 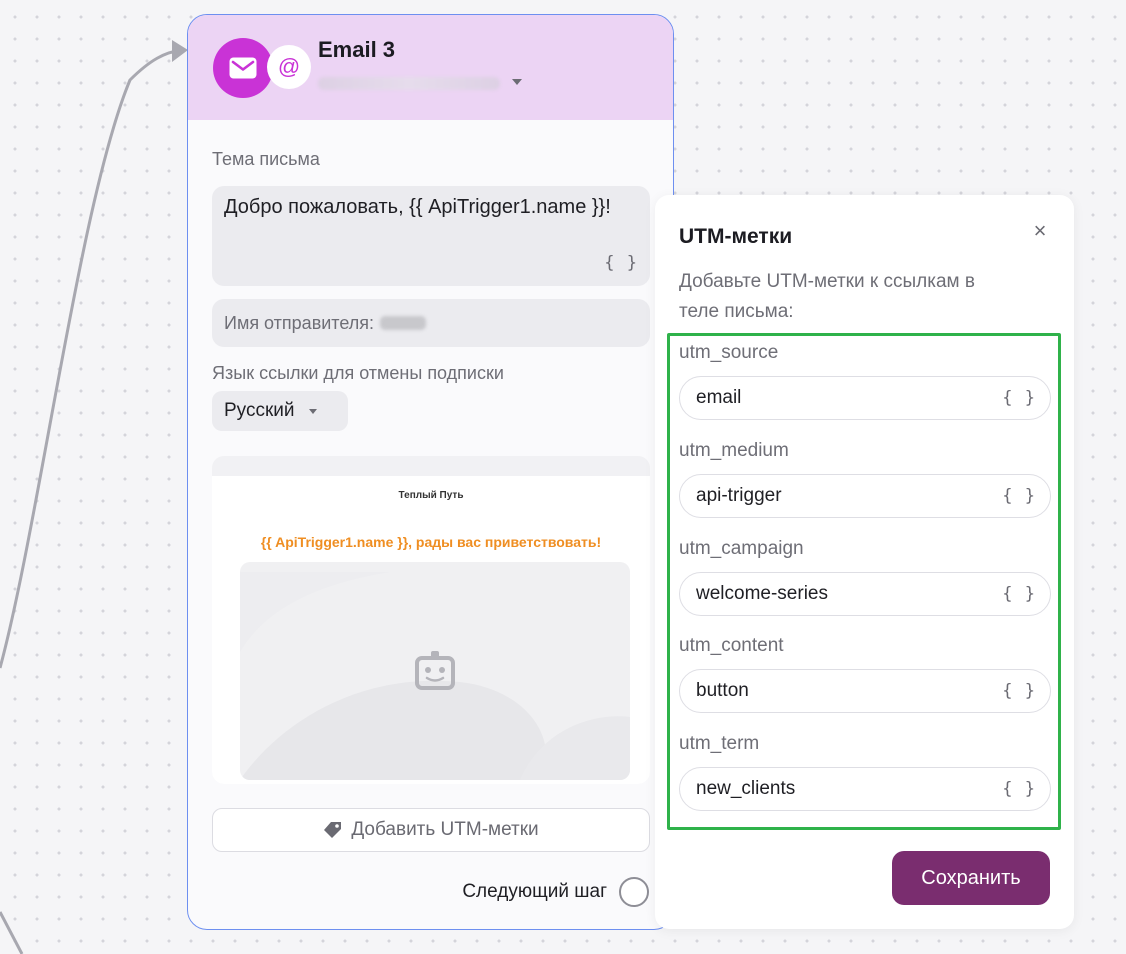 What do you see at coordinates (865, 789) in the screenshot?
I see `utm-term-input: new_clients { }` at bounding box center [865, 789].